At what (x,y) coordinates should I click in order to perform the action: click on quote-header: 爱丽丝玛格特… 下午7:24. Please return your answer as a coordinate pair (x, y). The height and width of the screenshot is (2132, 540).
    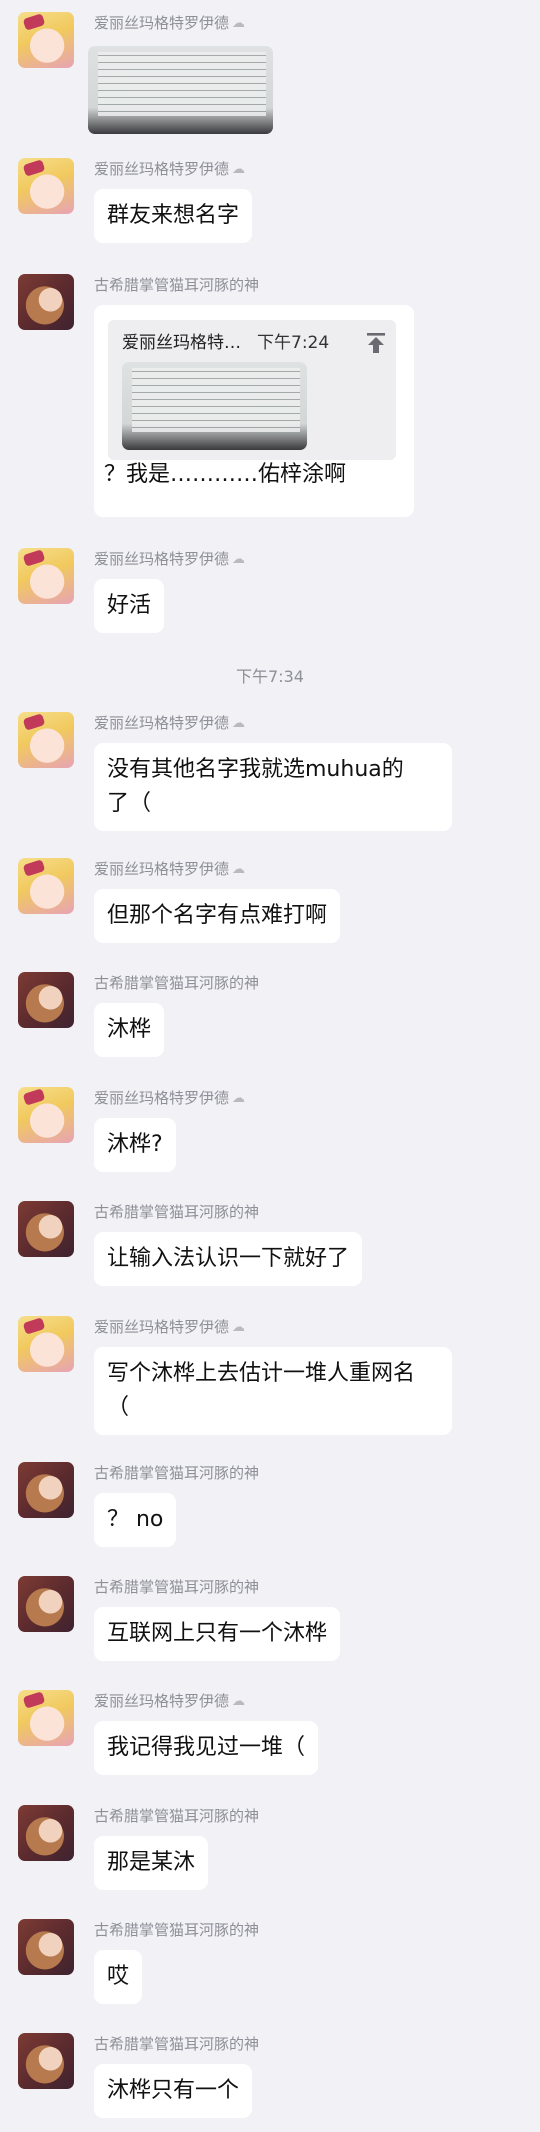
    Looking at the image, I should click on (225, 343).